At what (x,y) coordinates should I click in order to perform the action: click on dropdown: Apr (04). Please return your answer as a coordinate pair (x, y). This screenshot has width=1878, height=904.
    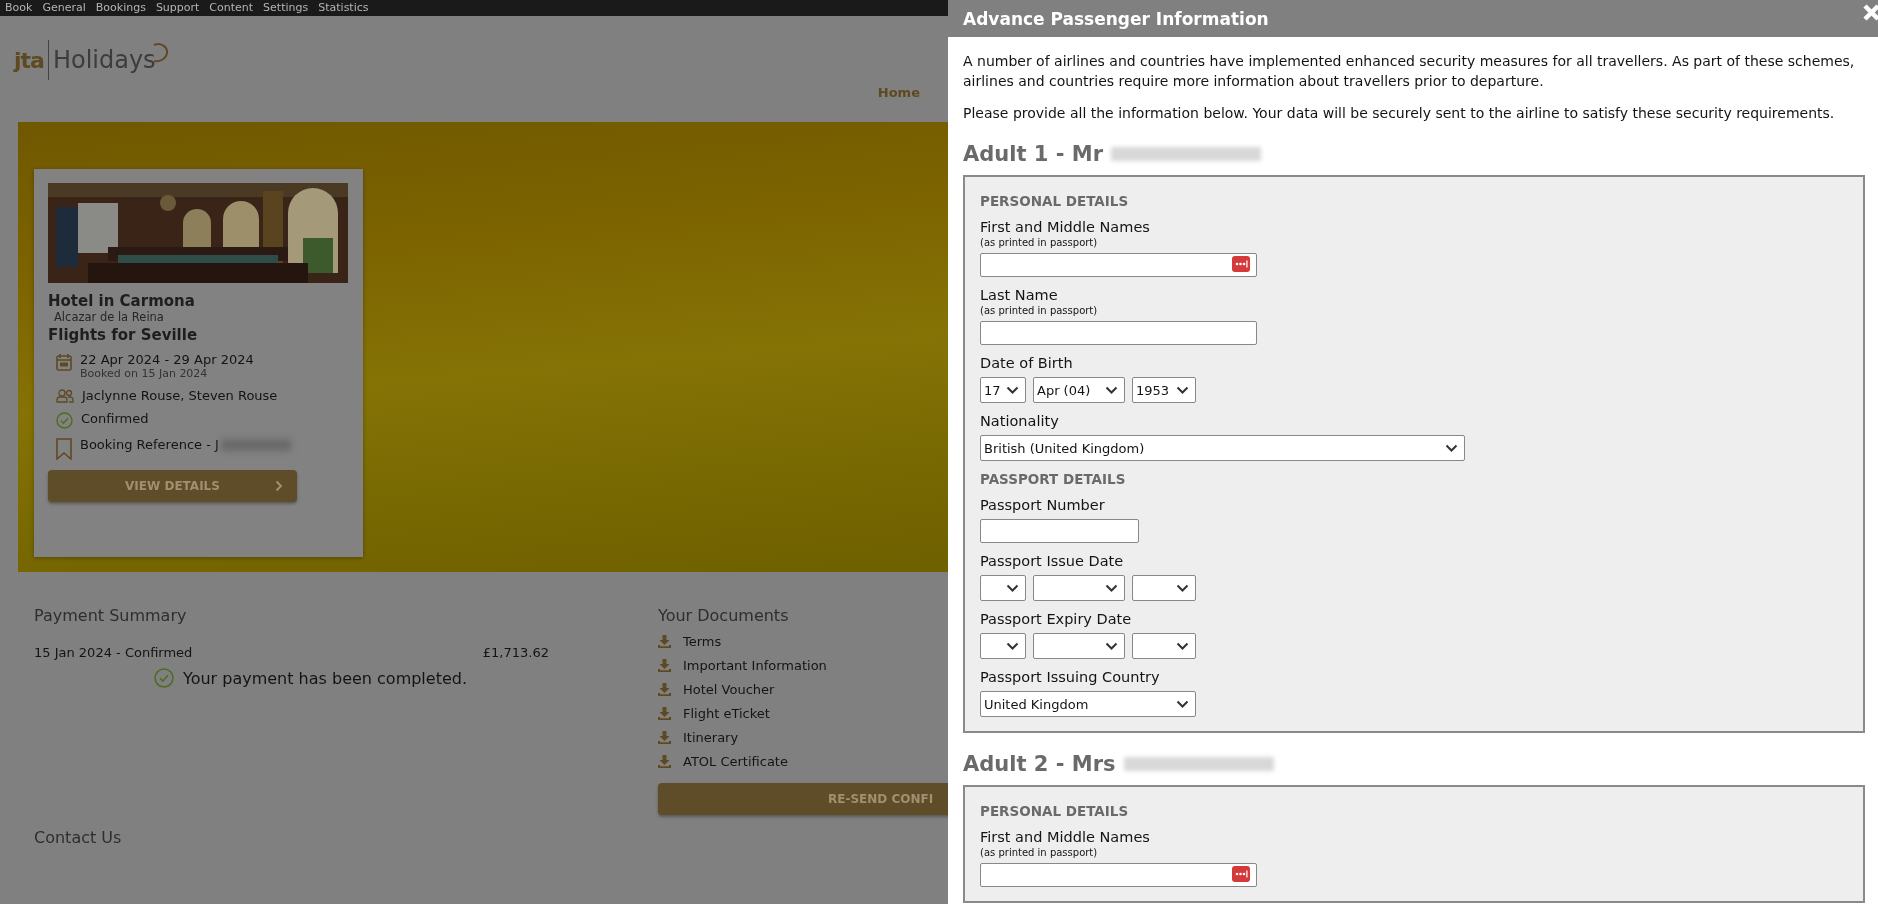
    Looking at the image, I should click on (1079, 390).